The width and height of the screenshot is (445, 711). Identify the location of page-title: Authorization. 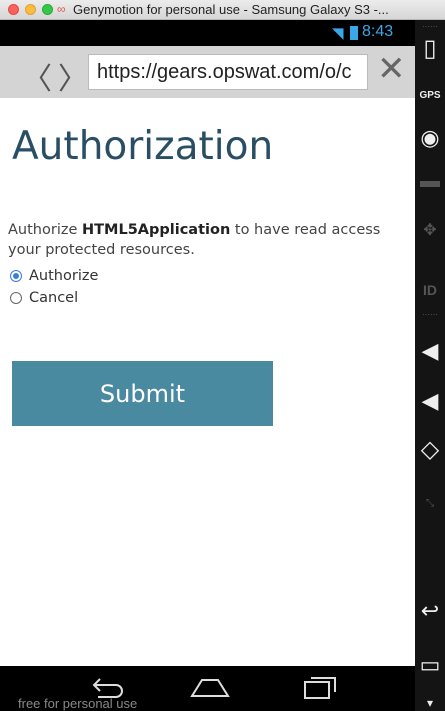
(143, 146).